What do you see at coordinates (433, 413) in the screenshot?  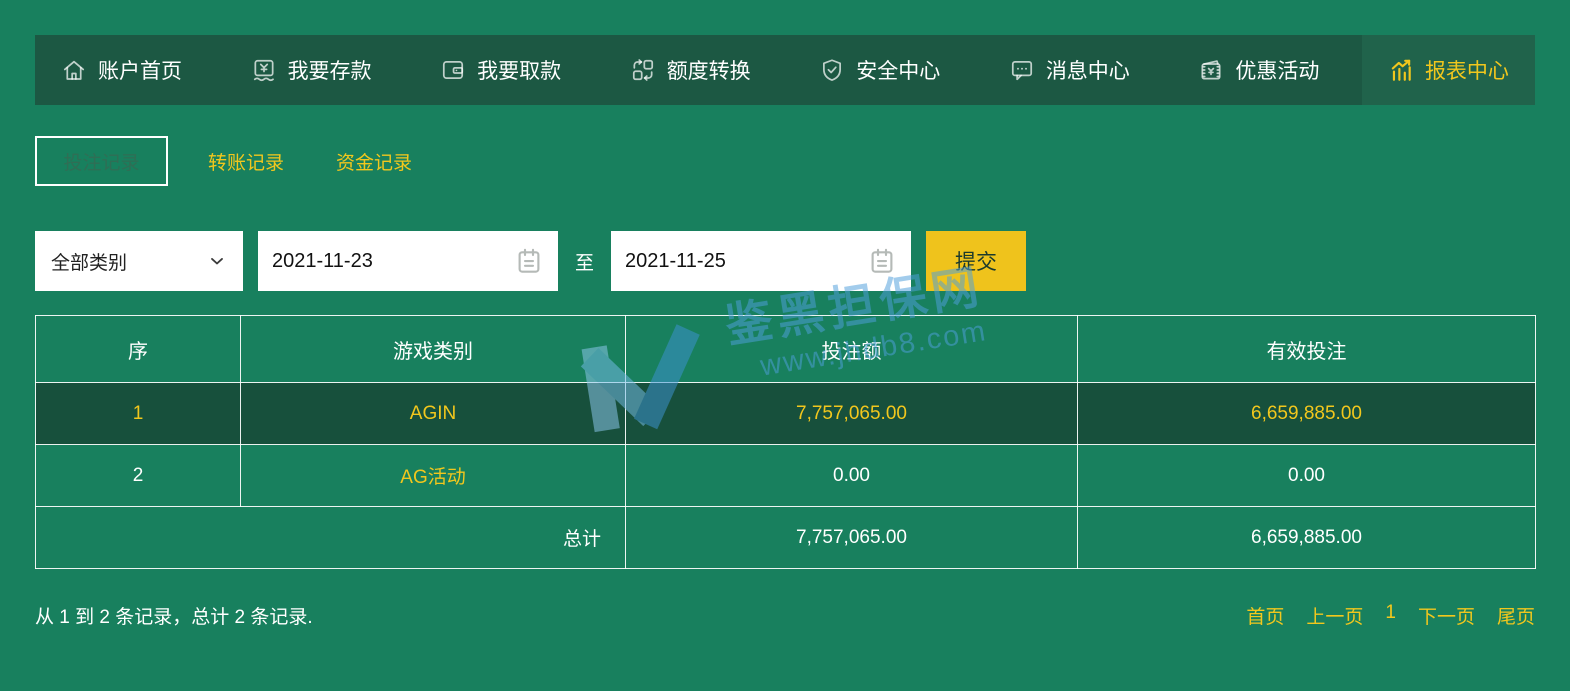 I see `cell-game-category: AGIN` at bounding box center [433, 413].